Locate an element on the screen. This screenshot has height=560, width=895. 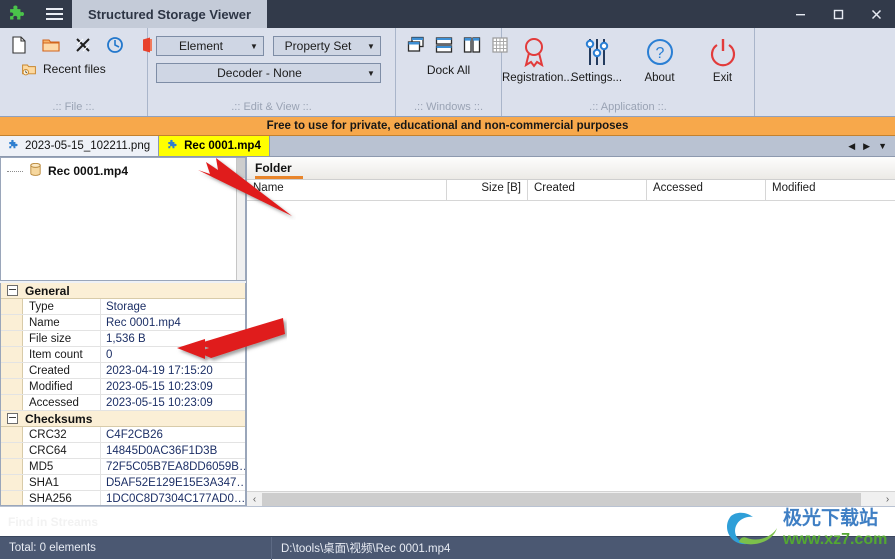
question-circle-icon: ? is located at coordinates (659, 52).